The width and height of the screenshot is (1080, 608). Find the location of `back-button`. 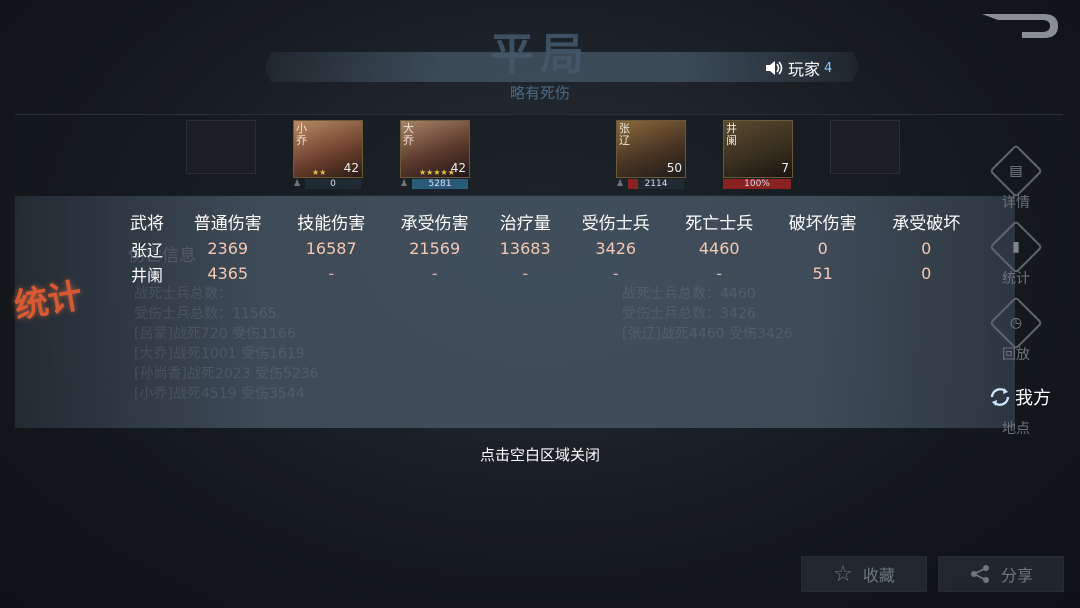

back-button is located at coordinates (1021, 27).